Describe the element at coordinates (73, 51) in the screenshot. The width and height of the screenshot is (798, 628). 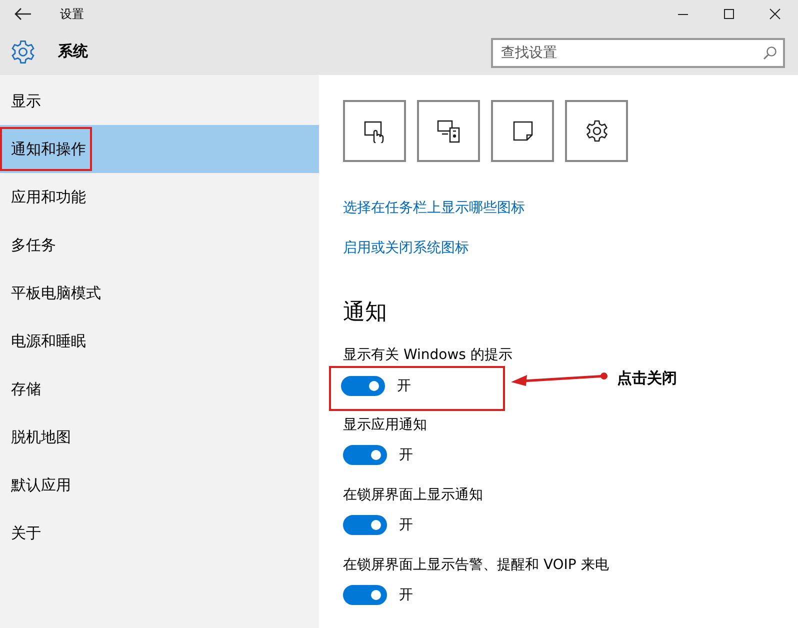
I see `section-title: 系统` at that location.